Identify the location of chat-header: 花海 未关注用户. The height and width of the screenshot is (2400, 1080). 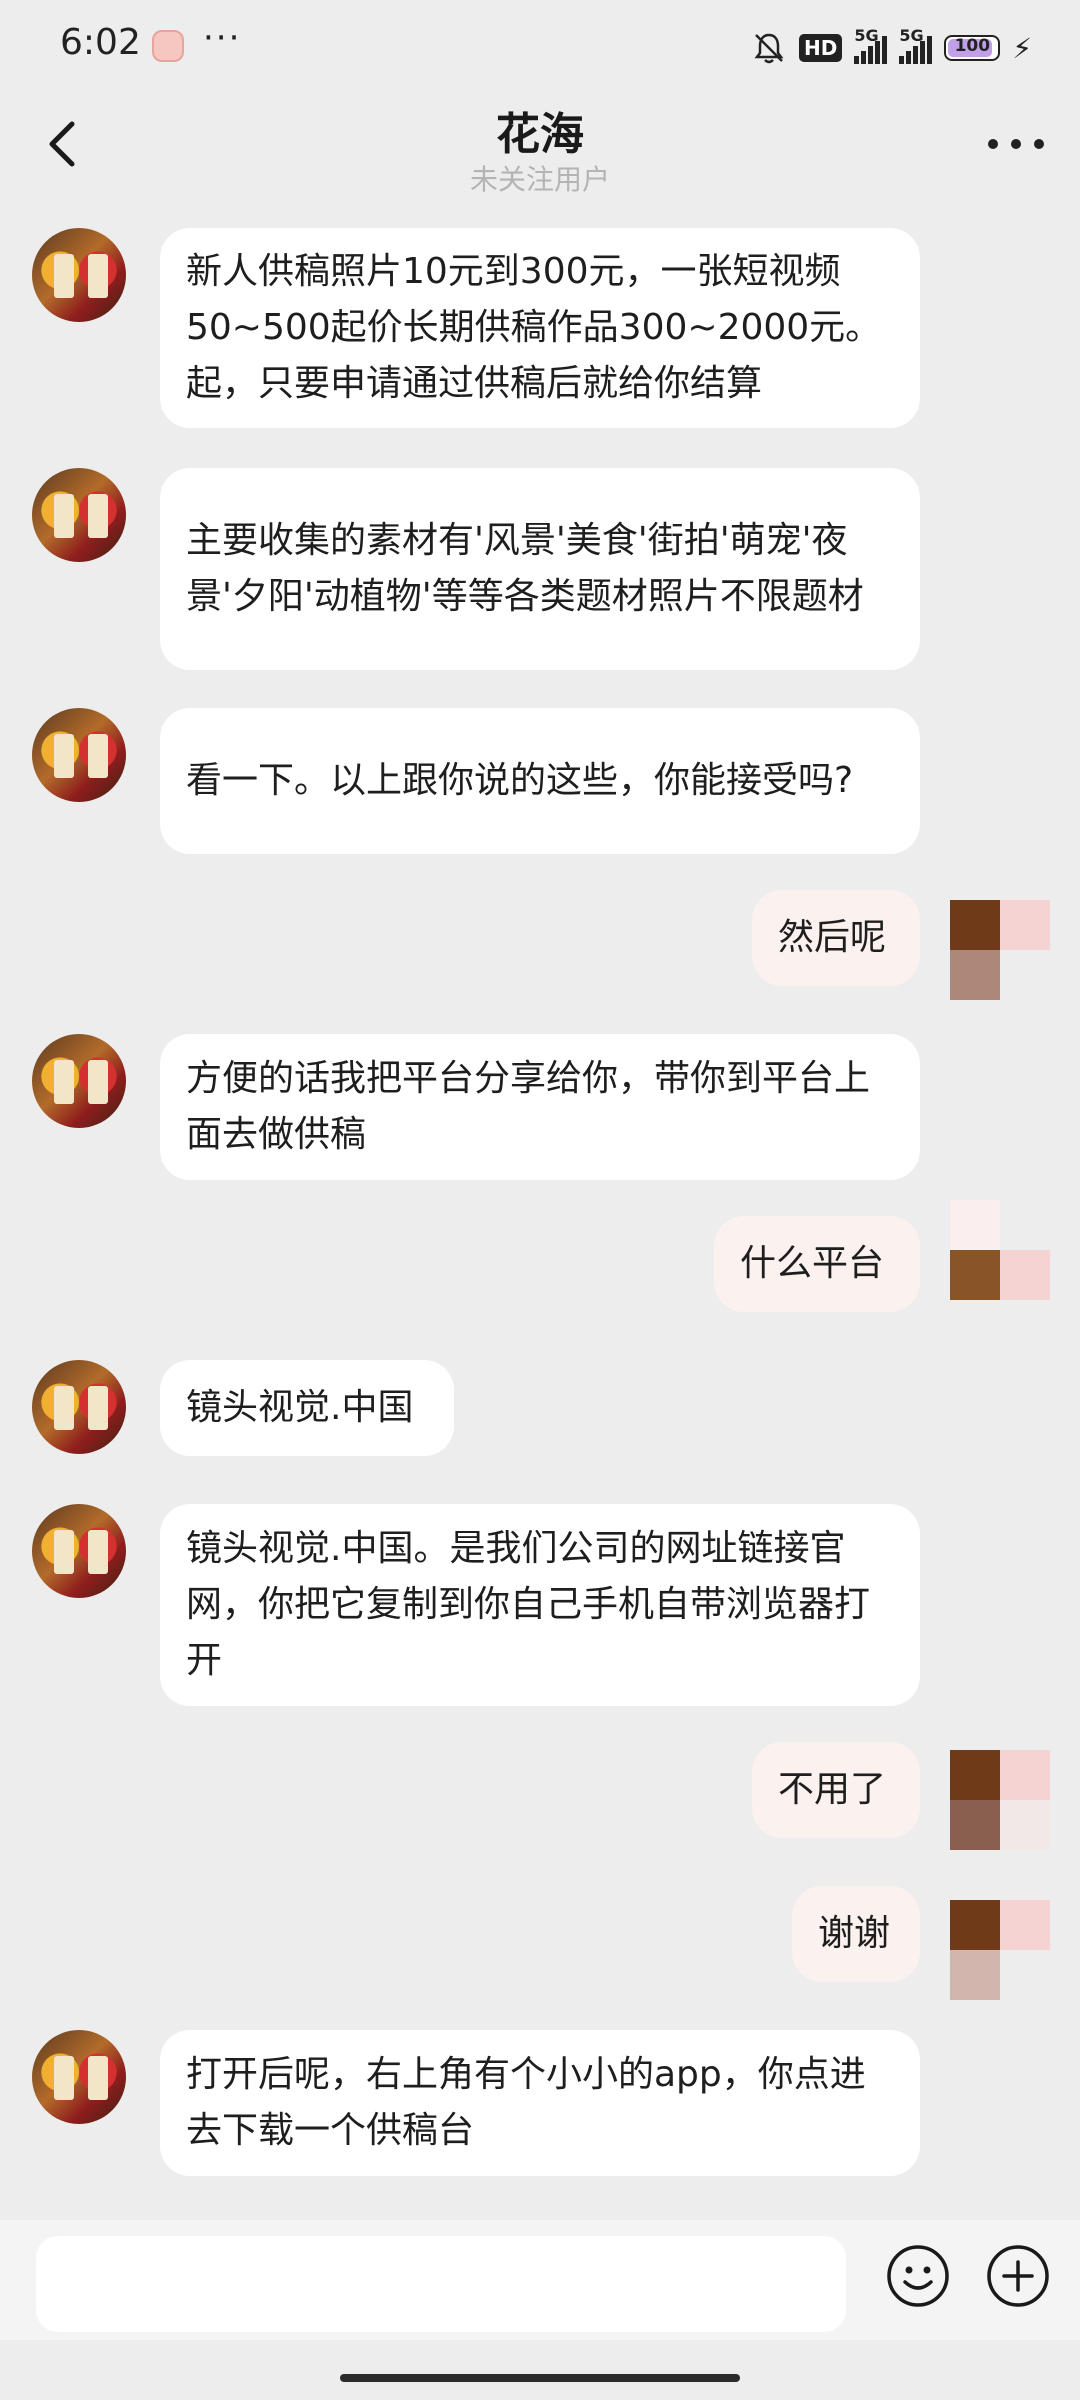
(540, 150).